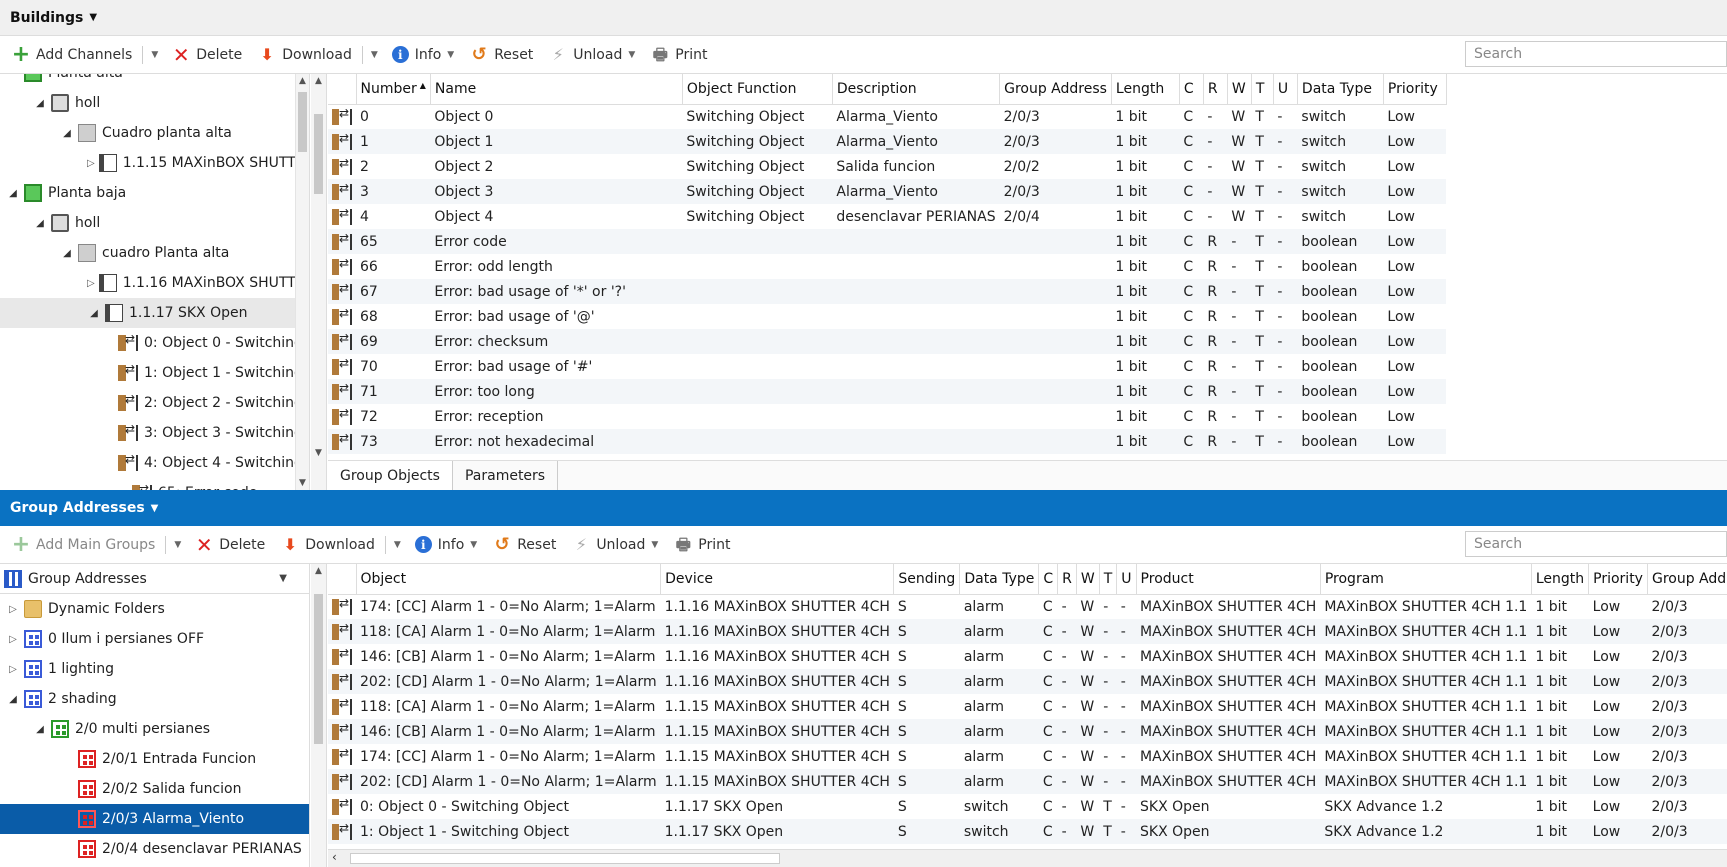 The height and width of the screenshot is (867, 1727). What do you see at coordinates (887, 266) in the screenshot?
I see `table-row: 66Error: odd length1 bitCR-T-booleanLow` at bounding box center [887, 266].